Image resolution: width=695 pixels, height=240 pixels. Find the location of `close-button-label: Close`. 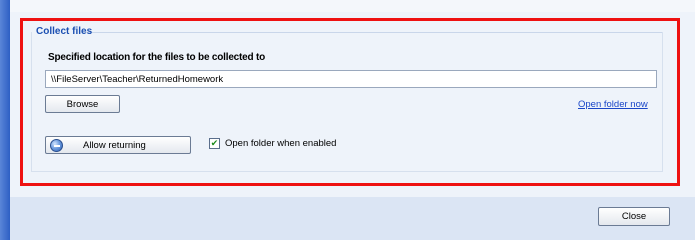

close-button-label: Close is located at coordinates (634, 216).